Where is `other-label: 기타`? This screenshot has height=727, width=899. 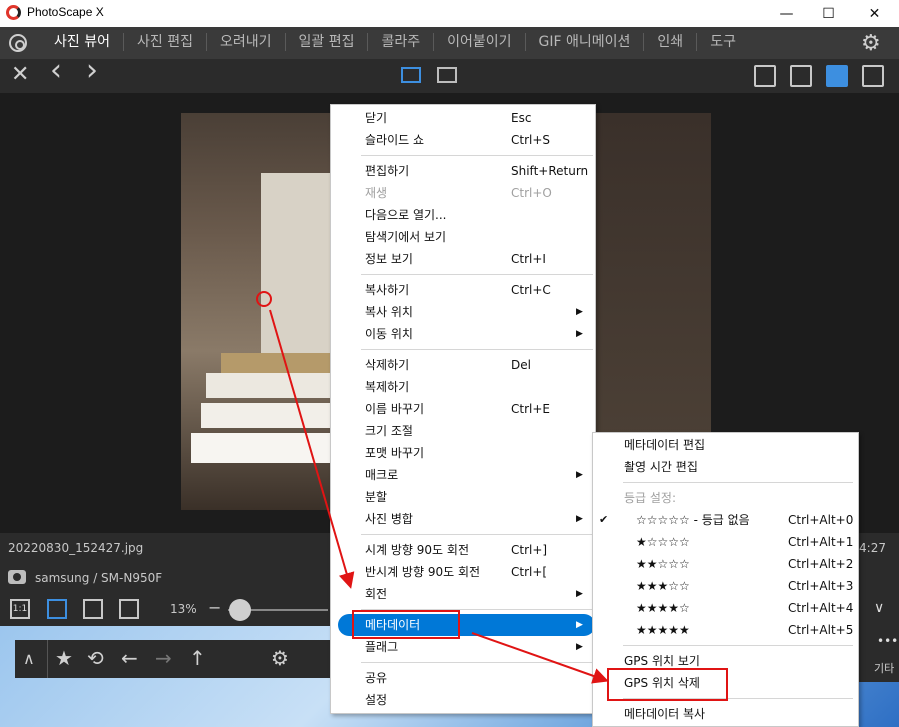
other-label: 기타 is located at coordinates (884, 668).